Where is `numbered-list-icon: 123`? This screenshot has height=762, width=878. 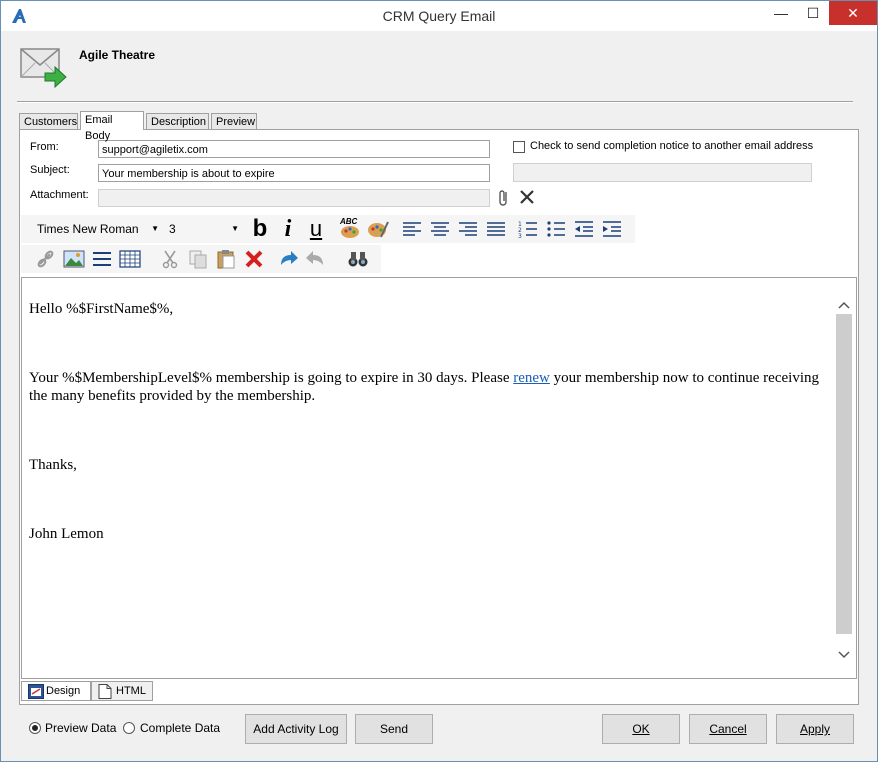
numbered-list-icon: 123 is located at coordinates (528, 229).